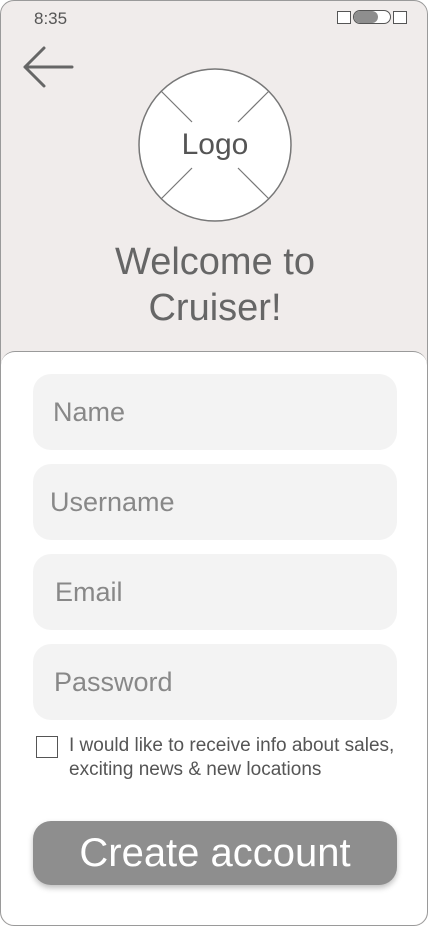  I want to click on back-button, so click(48, 67).